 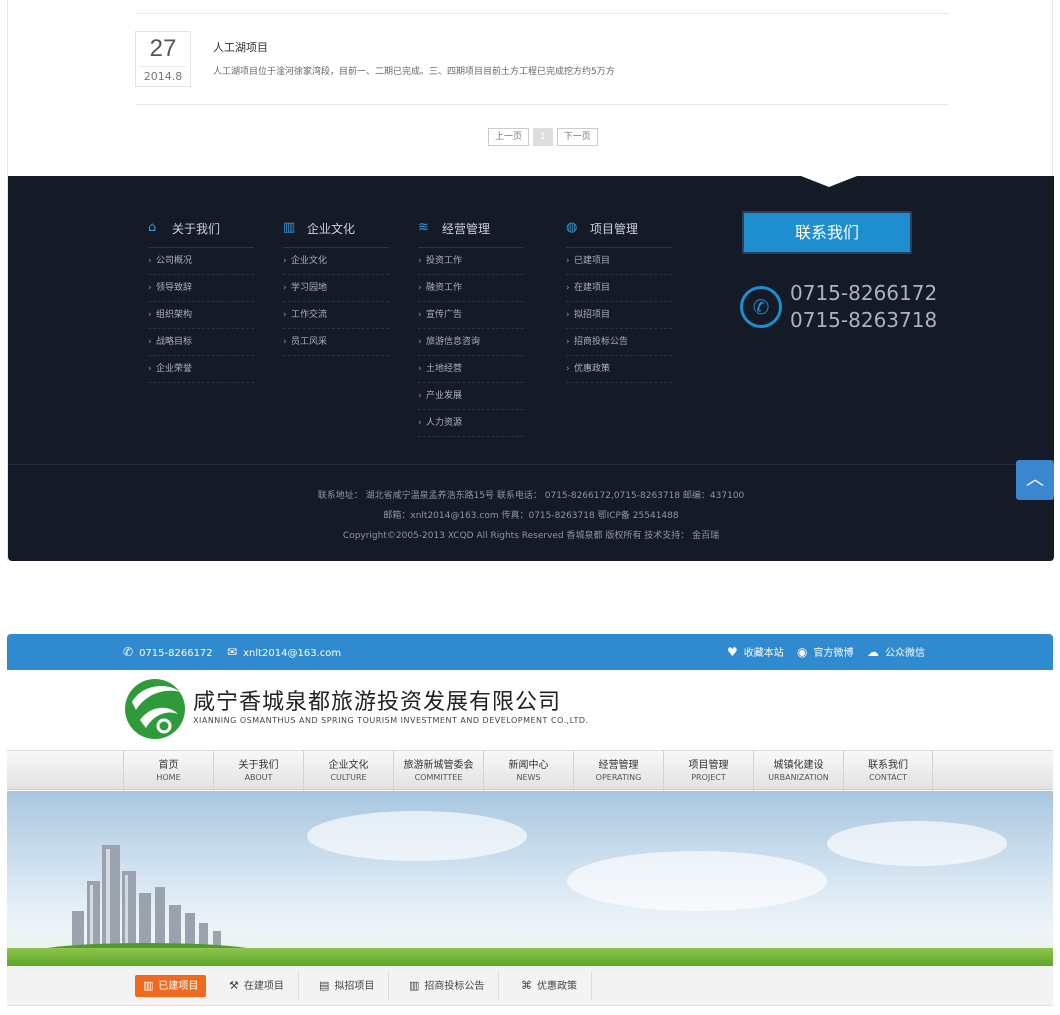 What do you see at coordinates (155, 709) in the screenshot?
I see `logo-icon` at bounding box center [155, 709].